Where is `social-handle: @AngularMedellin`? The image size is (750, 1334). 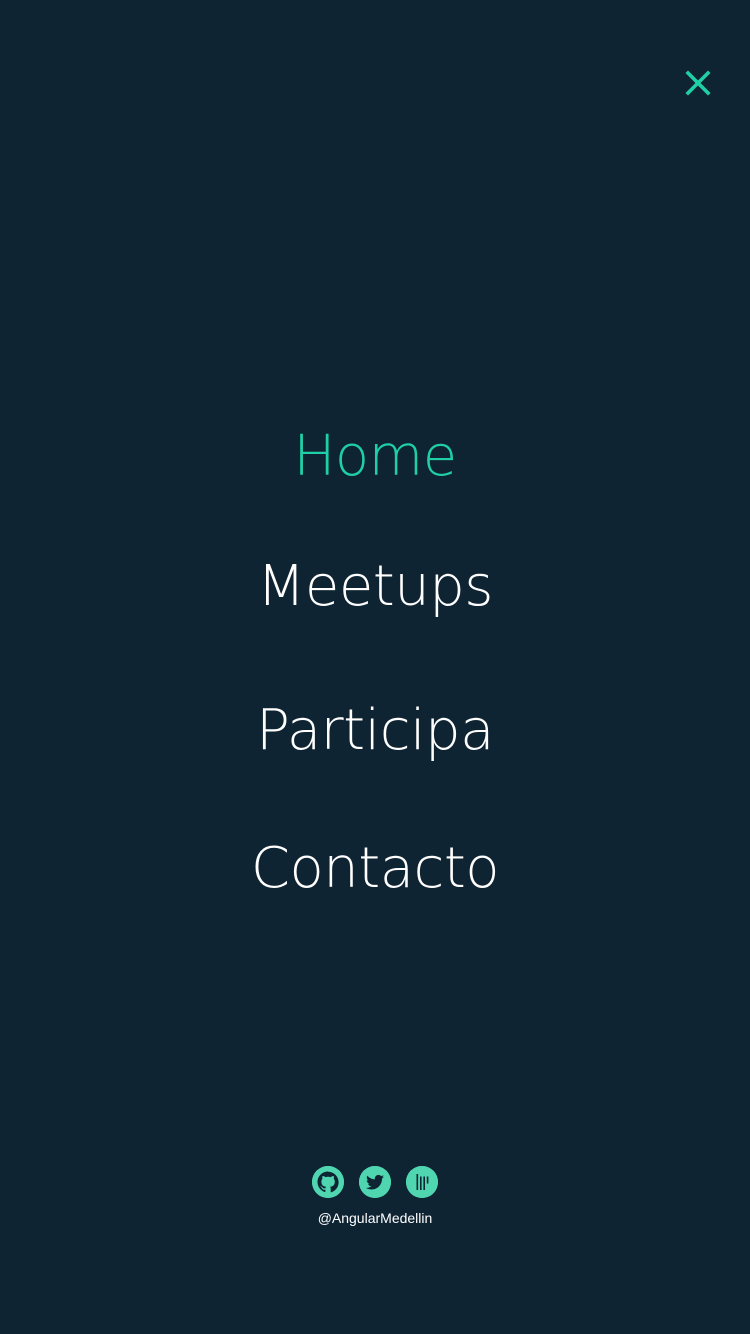
social-handle: @AngularMedellin is located at coordinates (375, 1218).